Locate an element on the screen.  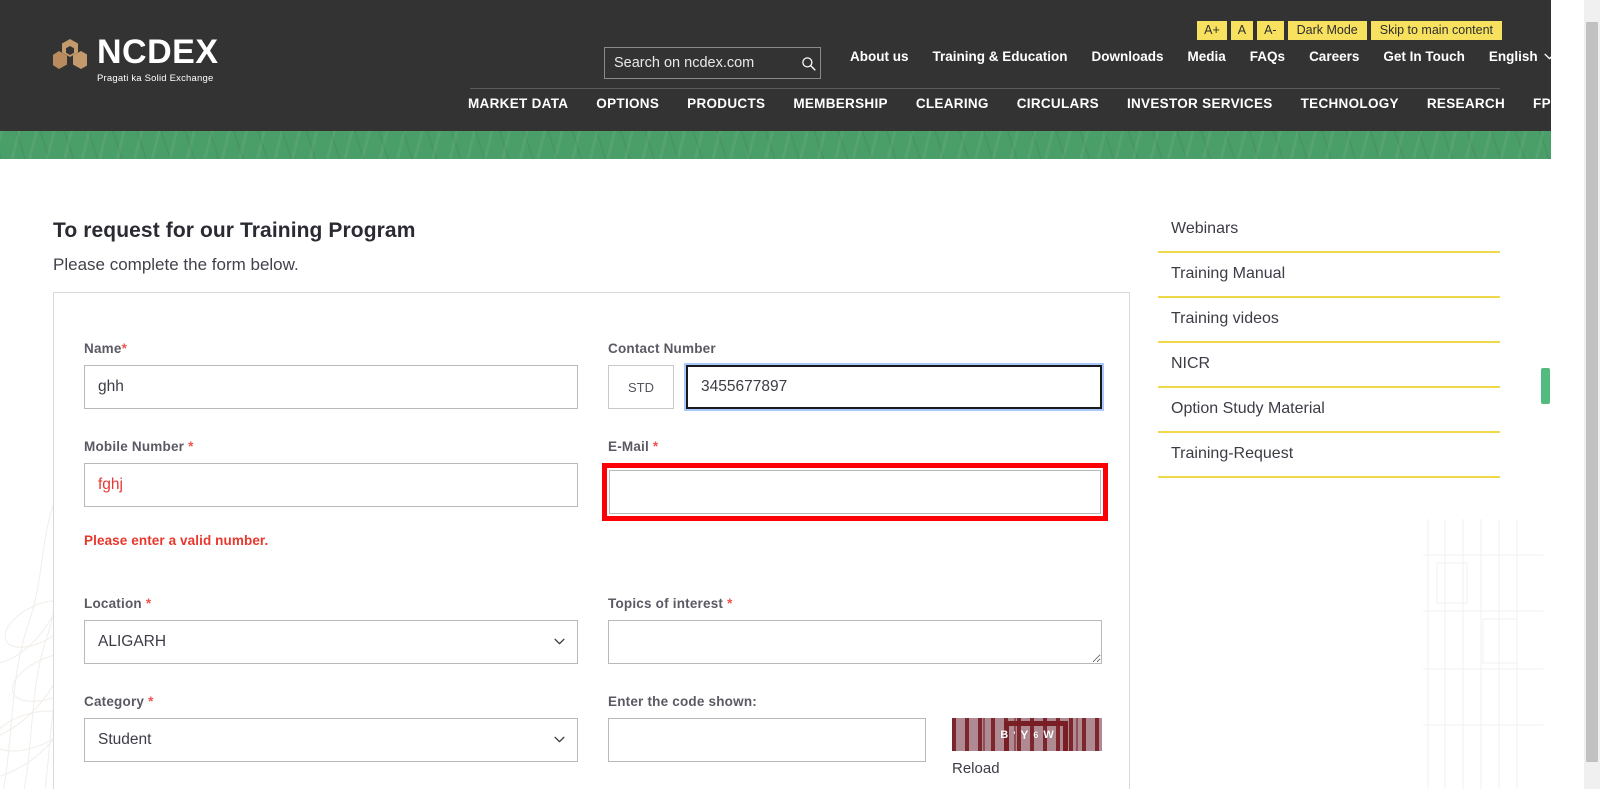
captcha-char-2: ' is located at coordinates (1014, 734).